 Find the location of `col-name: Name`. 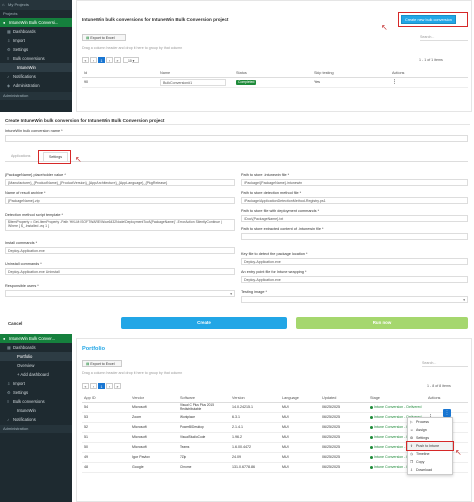

col-name: Name is located at coordinates (196, 73).